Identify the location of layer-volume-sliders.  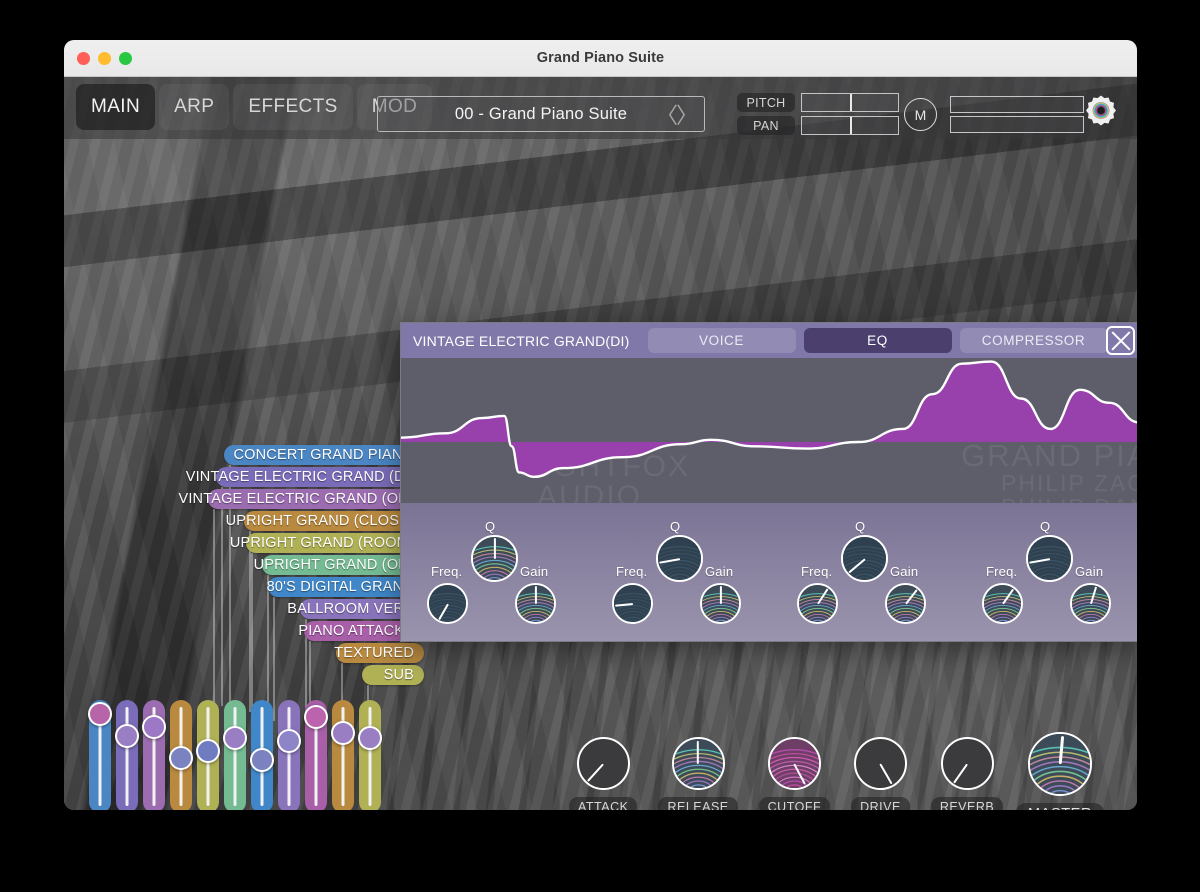
(235, 755).